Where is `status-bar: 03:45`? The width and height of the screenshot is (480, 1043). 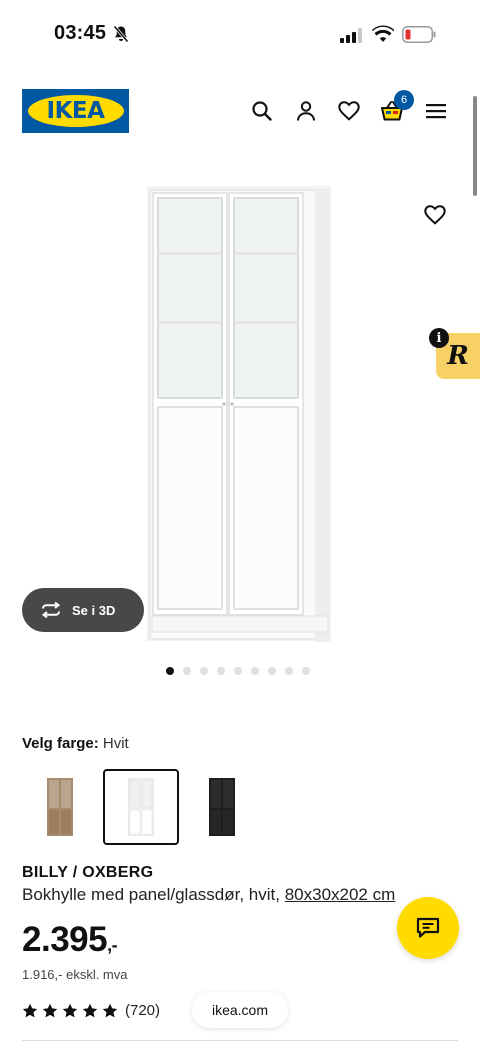 status-bar: 03:45 is located at coordinates (240, 35).